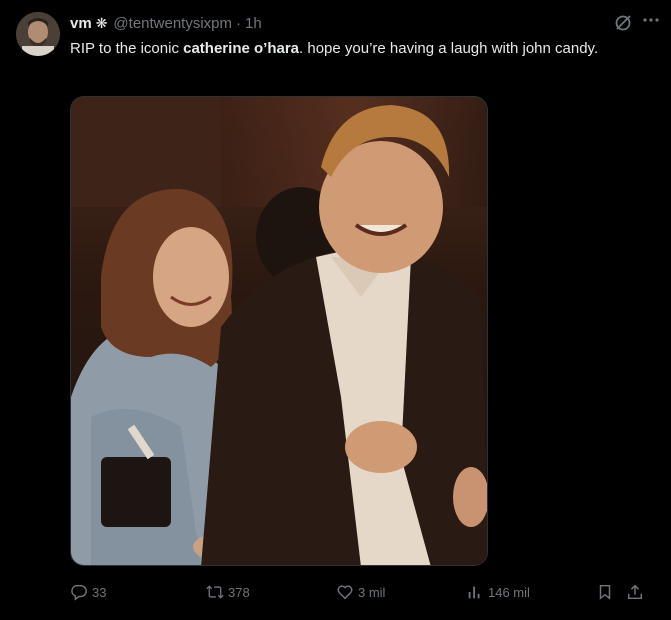 The width and height of the screenshot is (671, 620). What do you see at coordinates (253, 23) in the screenshot?
I see `post-time: 1h` at bounding box center [253, 23].